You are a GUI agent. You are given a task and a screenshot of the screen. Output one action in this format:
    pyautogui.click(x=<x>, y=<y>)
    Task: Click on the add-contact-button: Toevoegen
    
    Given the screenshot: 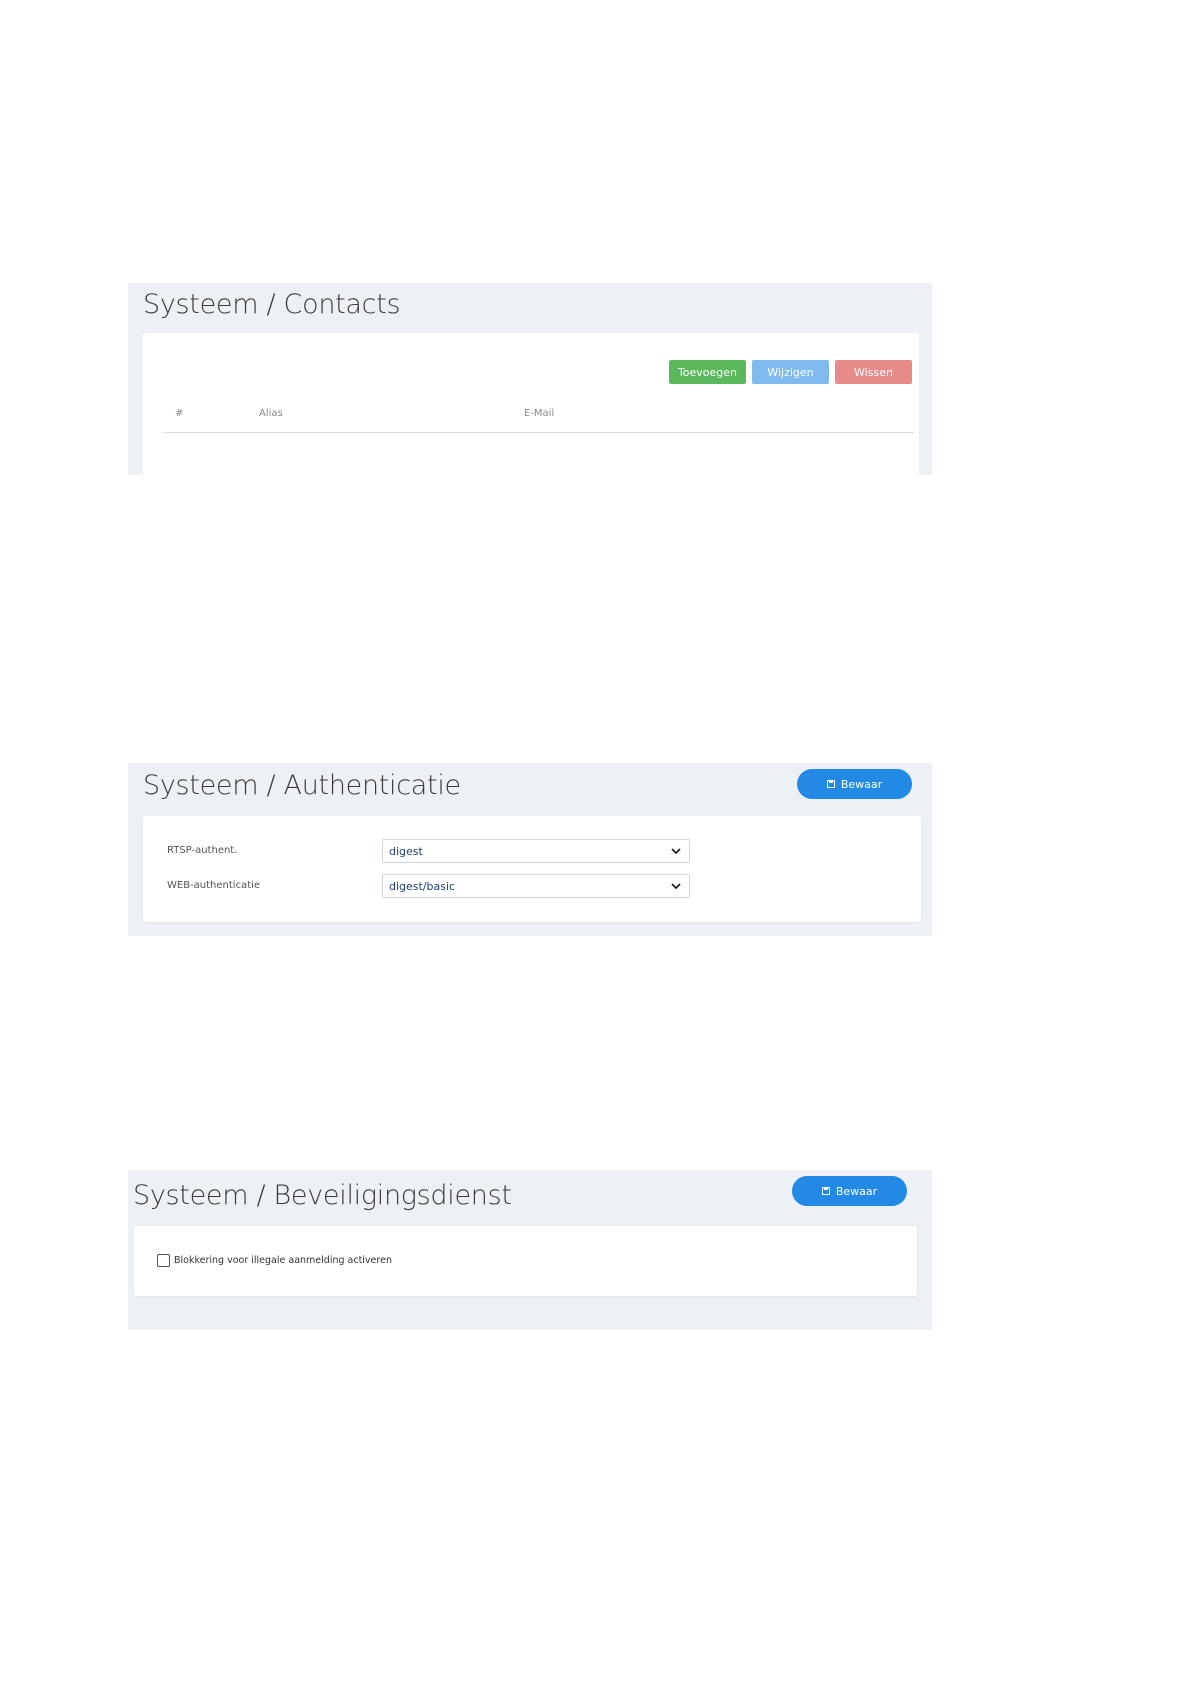 What is the action you would take?
    pyautogui.click(x=707, y=372)
    